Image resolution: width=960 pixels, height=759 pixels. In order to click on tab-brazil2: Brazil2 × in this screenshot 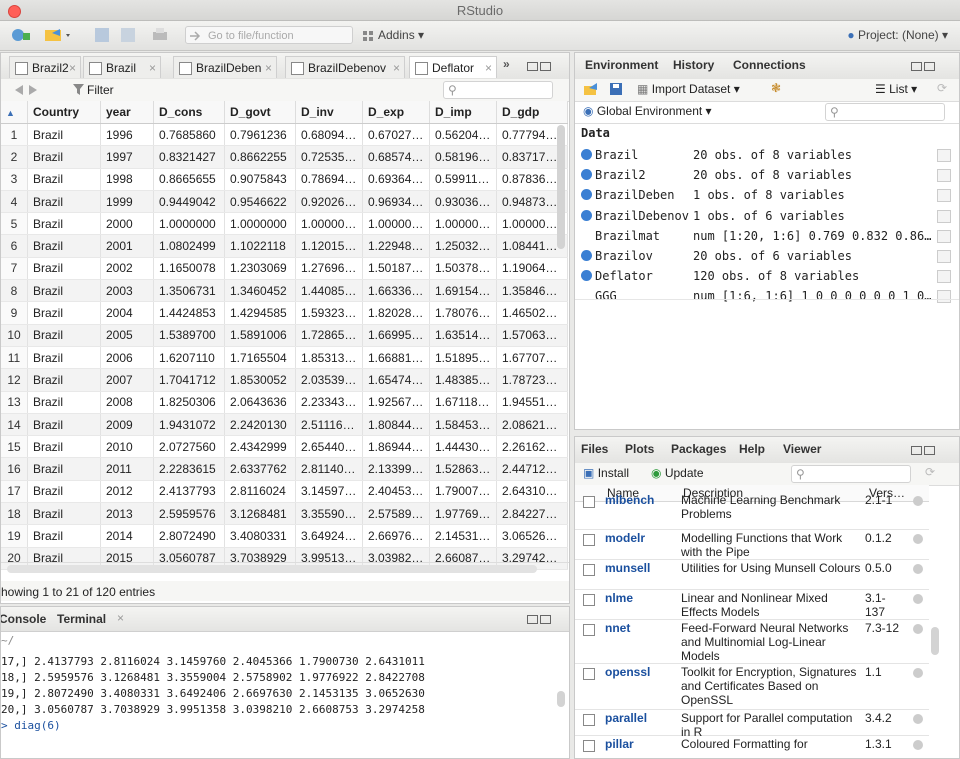, I will do `click(45, 67)`.